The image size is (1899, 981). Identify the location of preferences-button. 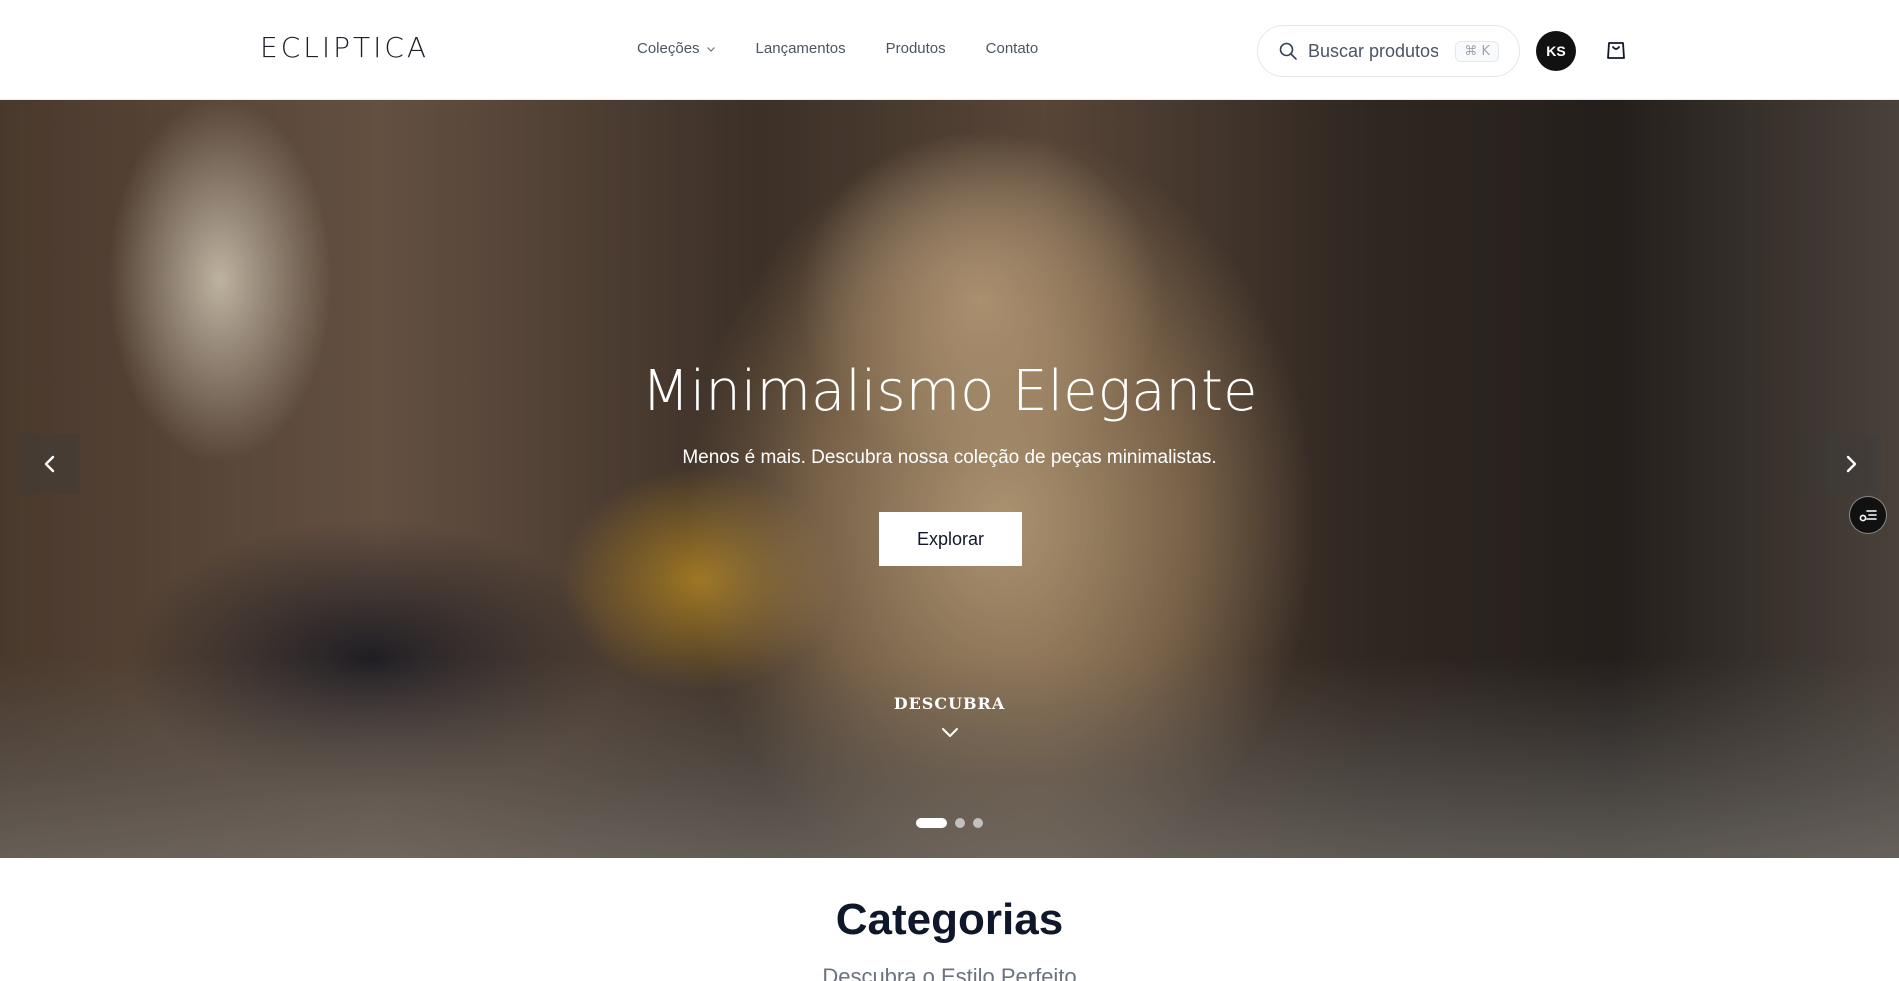
(1868, 515).